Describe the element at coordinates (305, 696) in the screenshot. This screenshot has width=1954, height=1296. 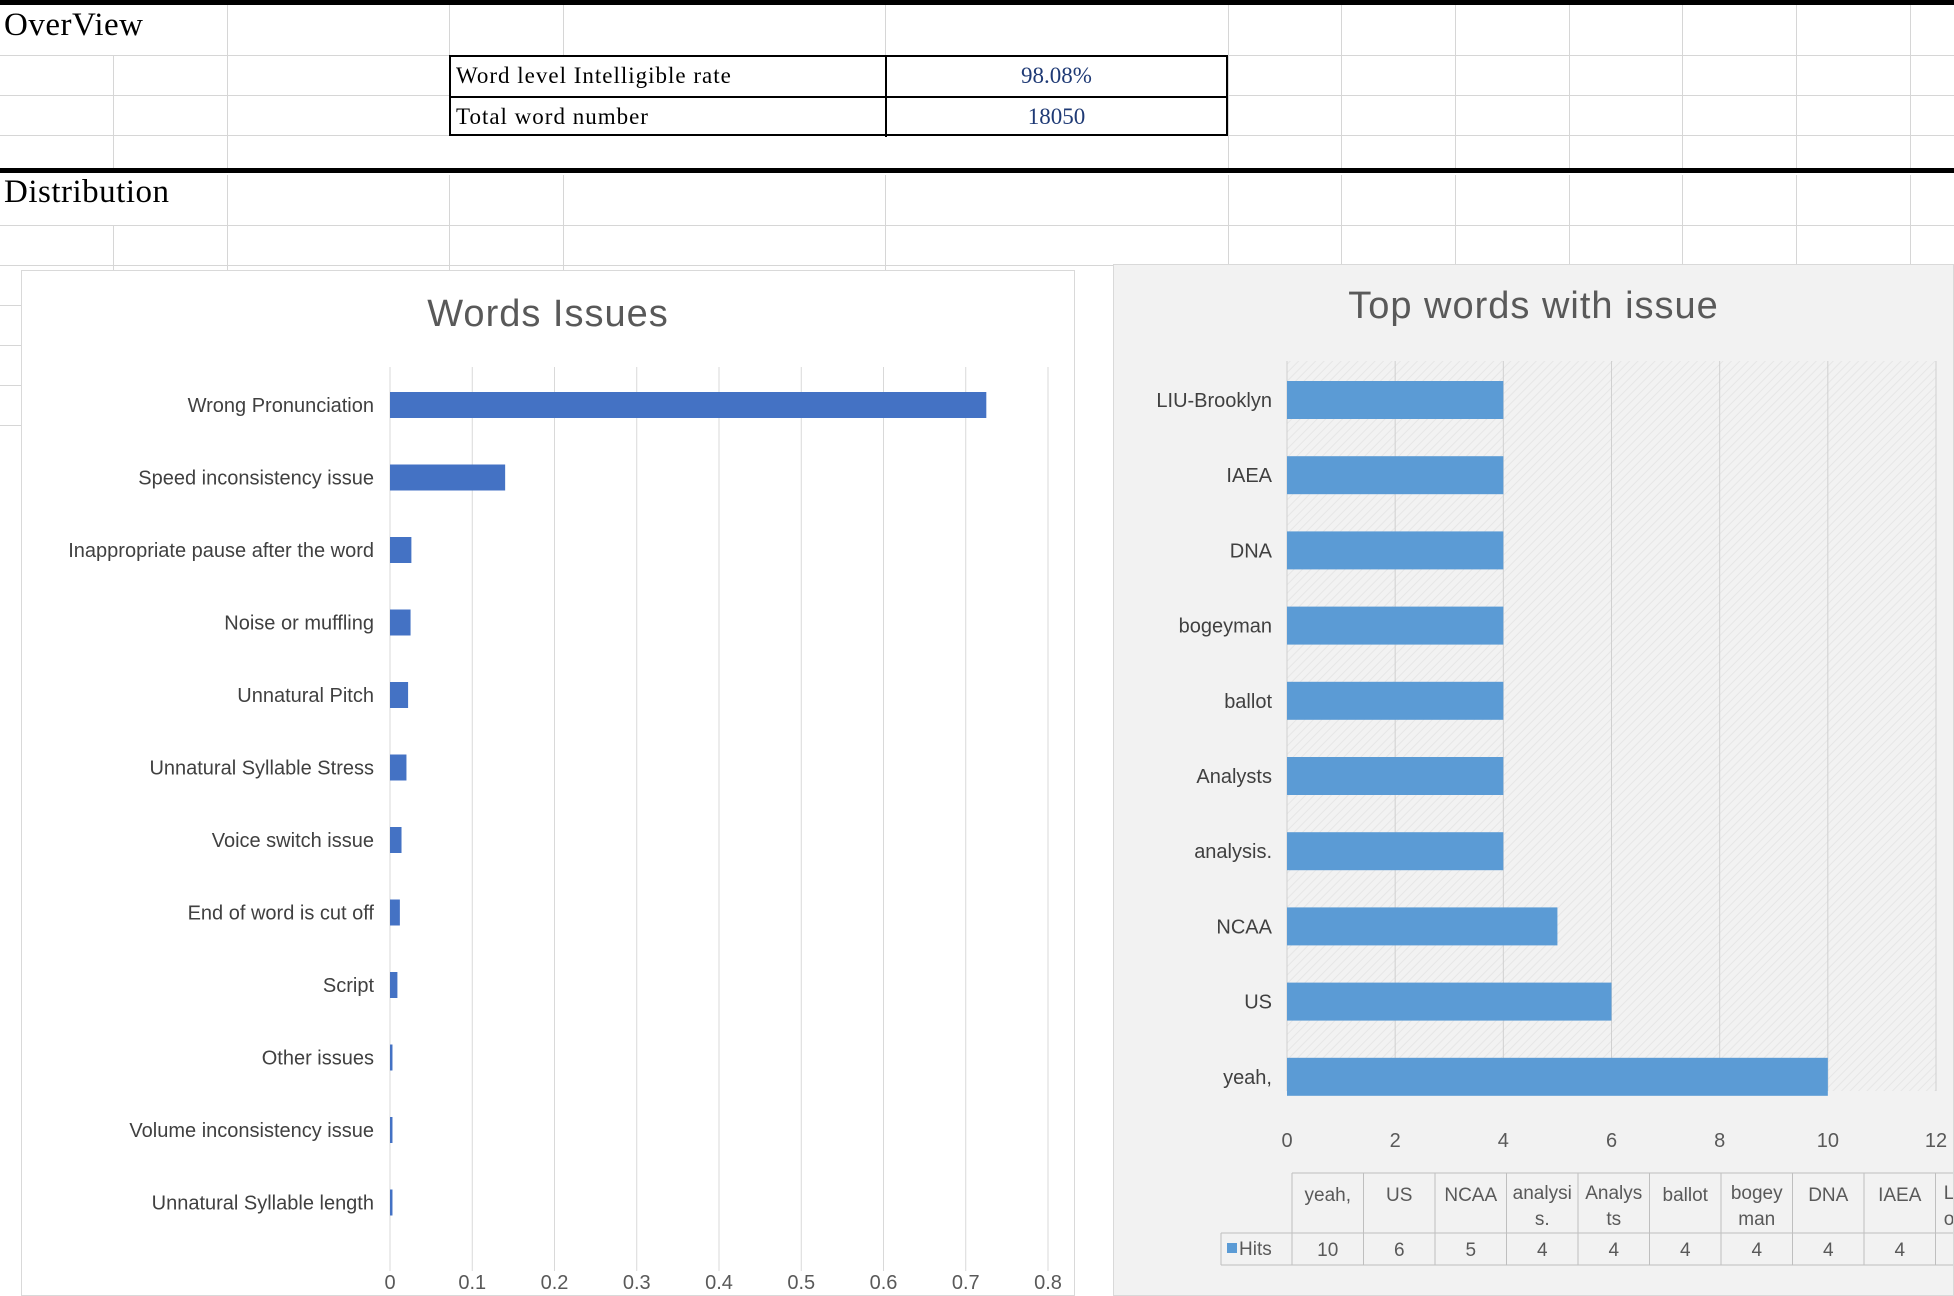
I see `category-label: Unnatural Pitch` at that location.